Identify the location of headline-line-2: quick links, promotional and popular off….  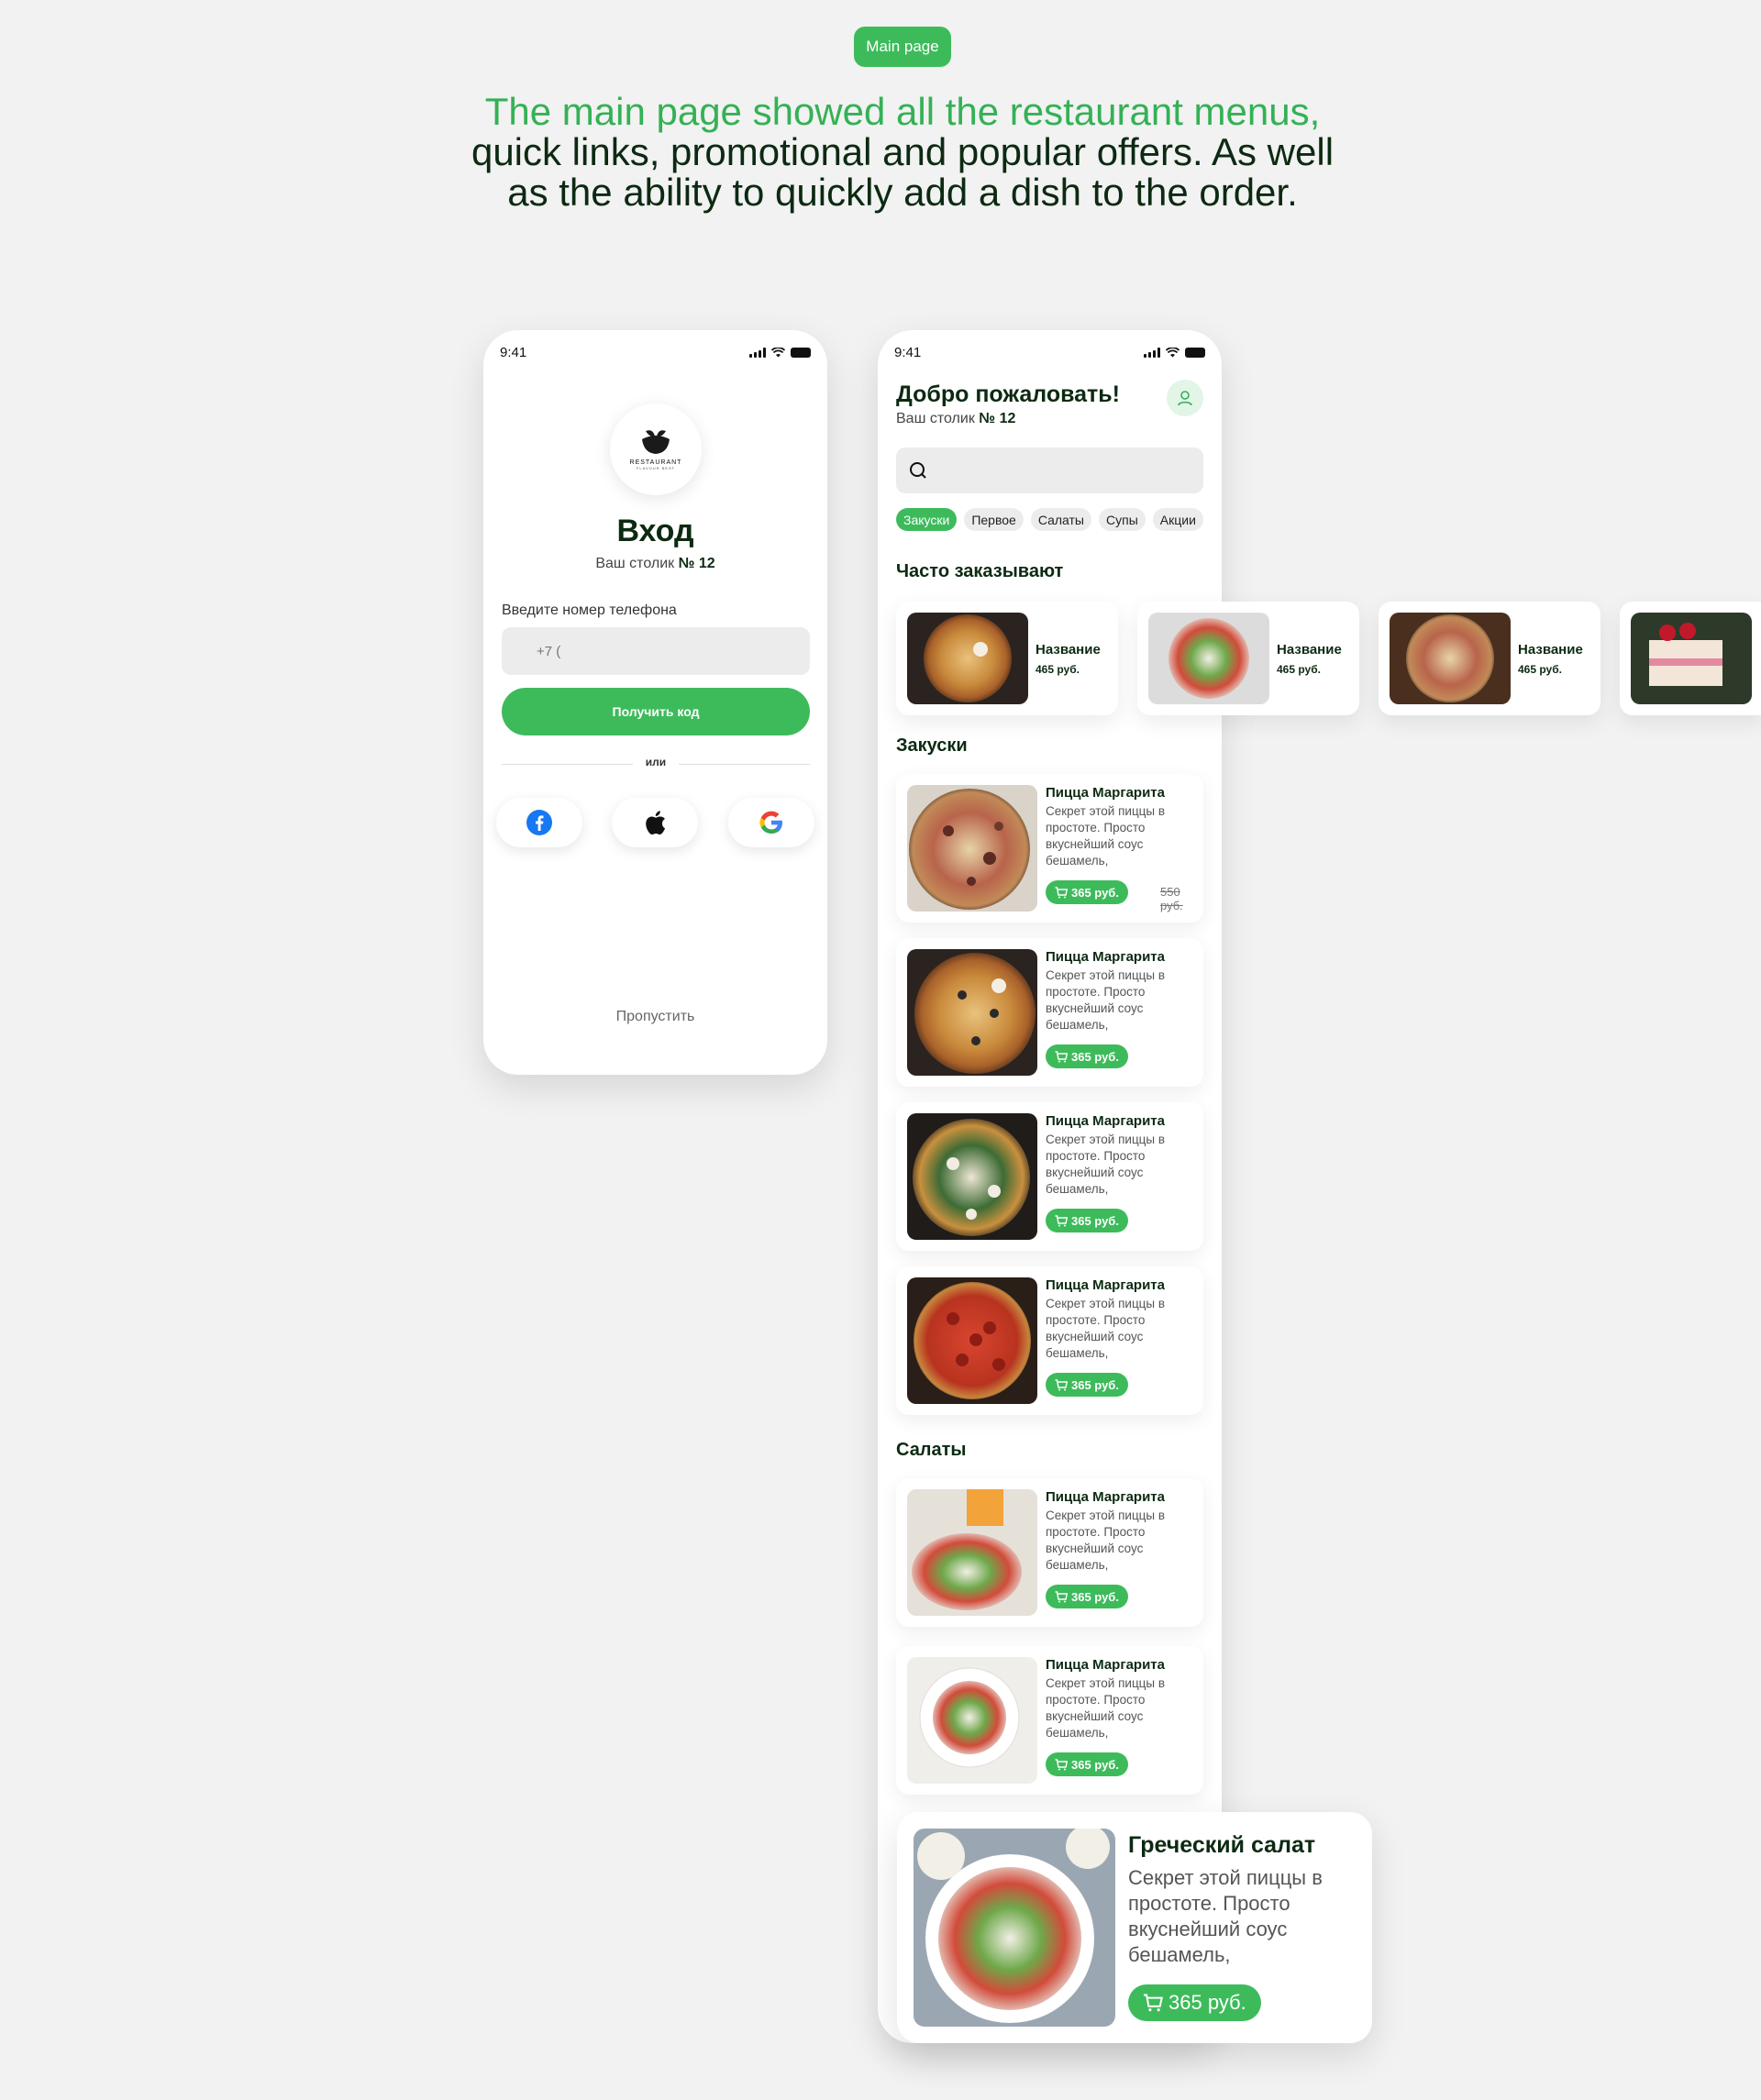
(903, 151).